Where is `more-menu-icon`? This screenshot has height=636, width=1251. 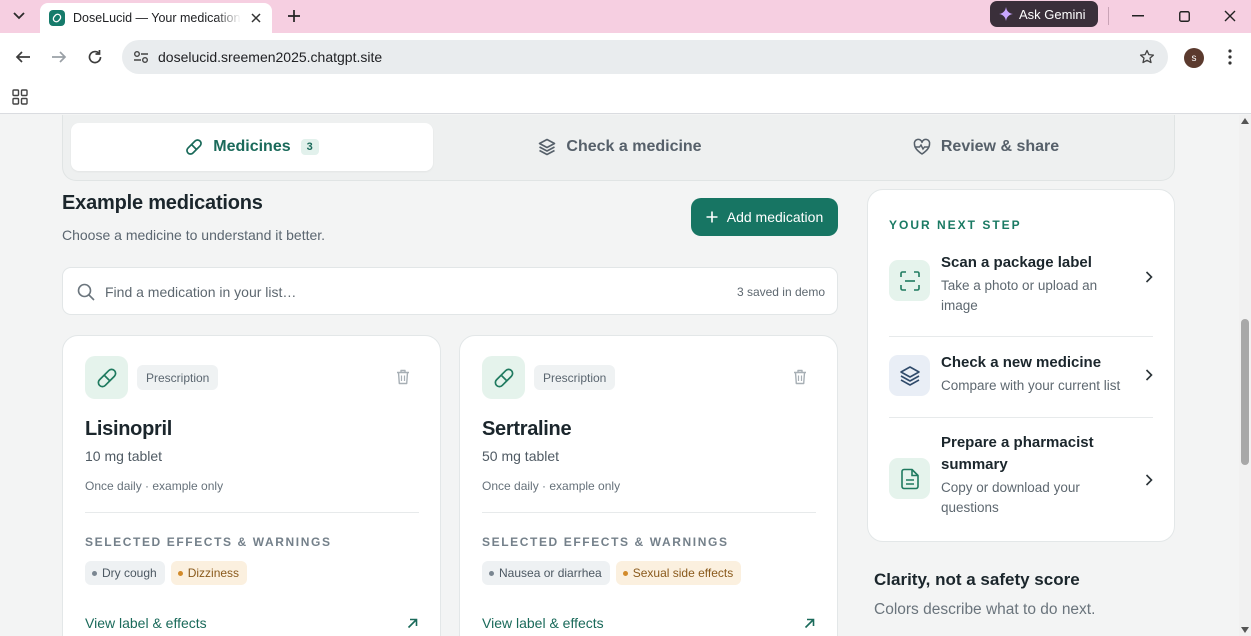 more-menu-icon is located at coordinates (1230, 57).